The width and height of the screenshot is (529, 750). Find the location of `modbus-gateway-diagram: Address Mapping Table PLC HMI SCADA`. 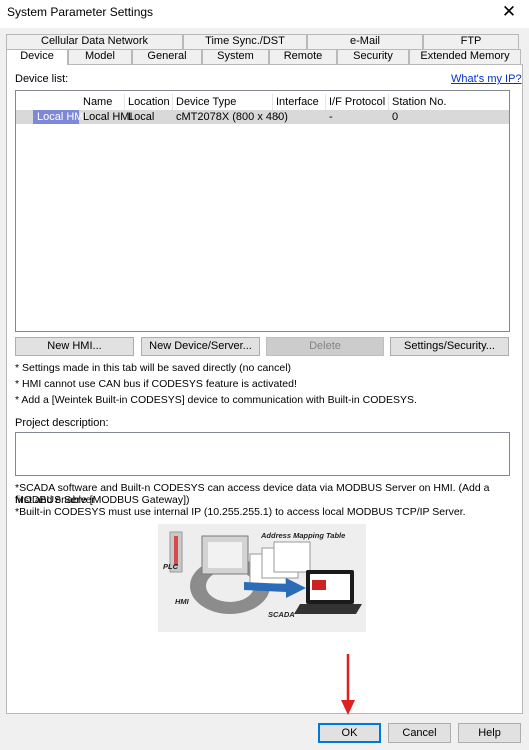

modbus-gateway-diagram: Address Mapping Table PLC HMI SCADA is located at coordinates (262, 578).